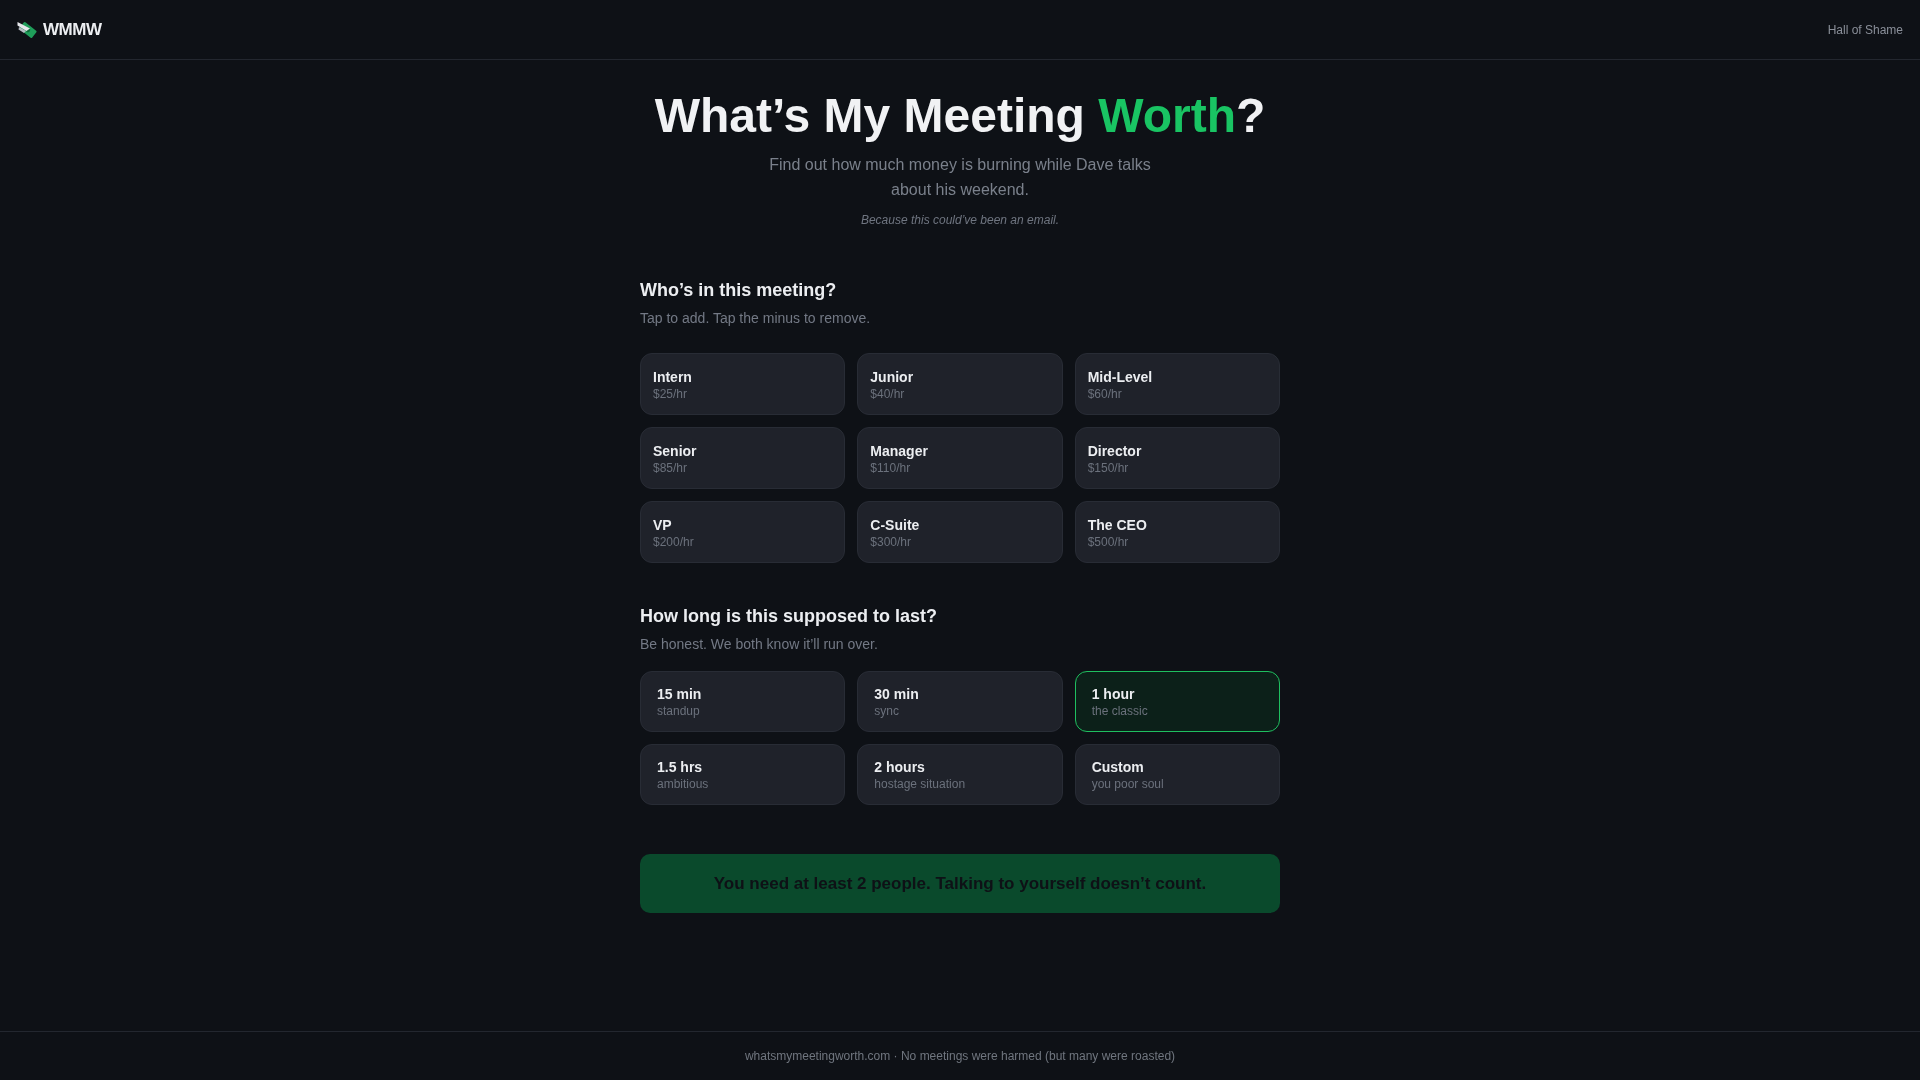 This screenshot has height=1080, width=1920. I want to click on role-name: VP, so click(662, 525).